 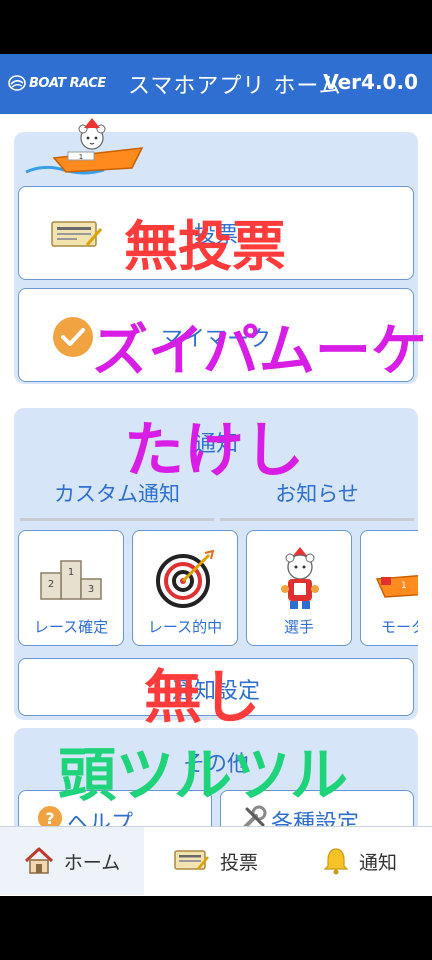 What do you see at coordinates (117, 499) in the screenshot?
I see `tab-custom-notification: カスタム通知` at bounding box center [117, 499].